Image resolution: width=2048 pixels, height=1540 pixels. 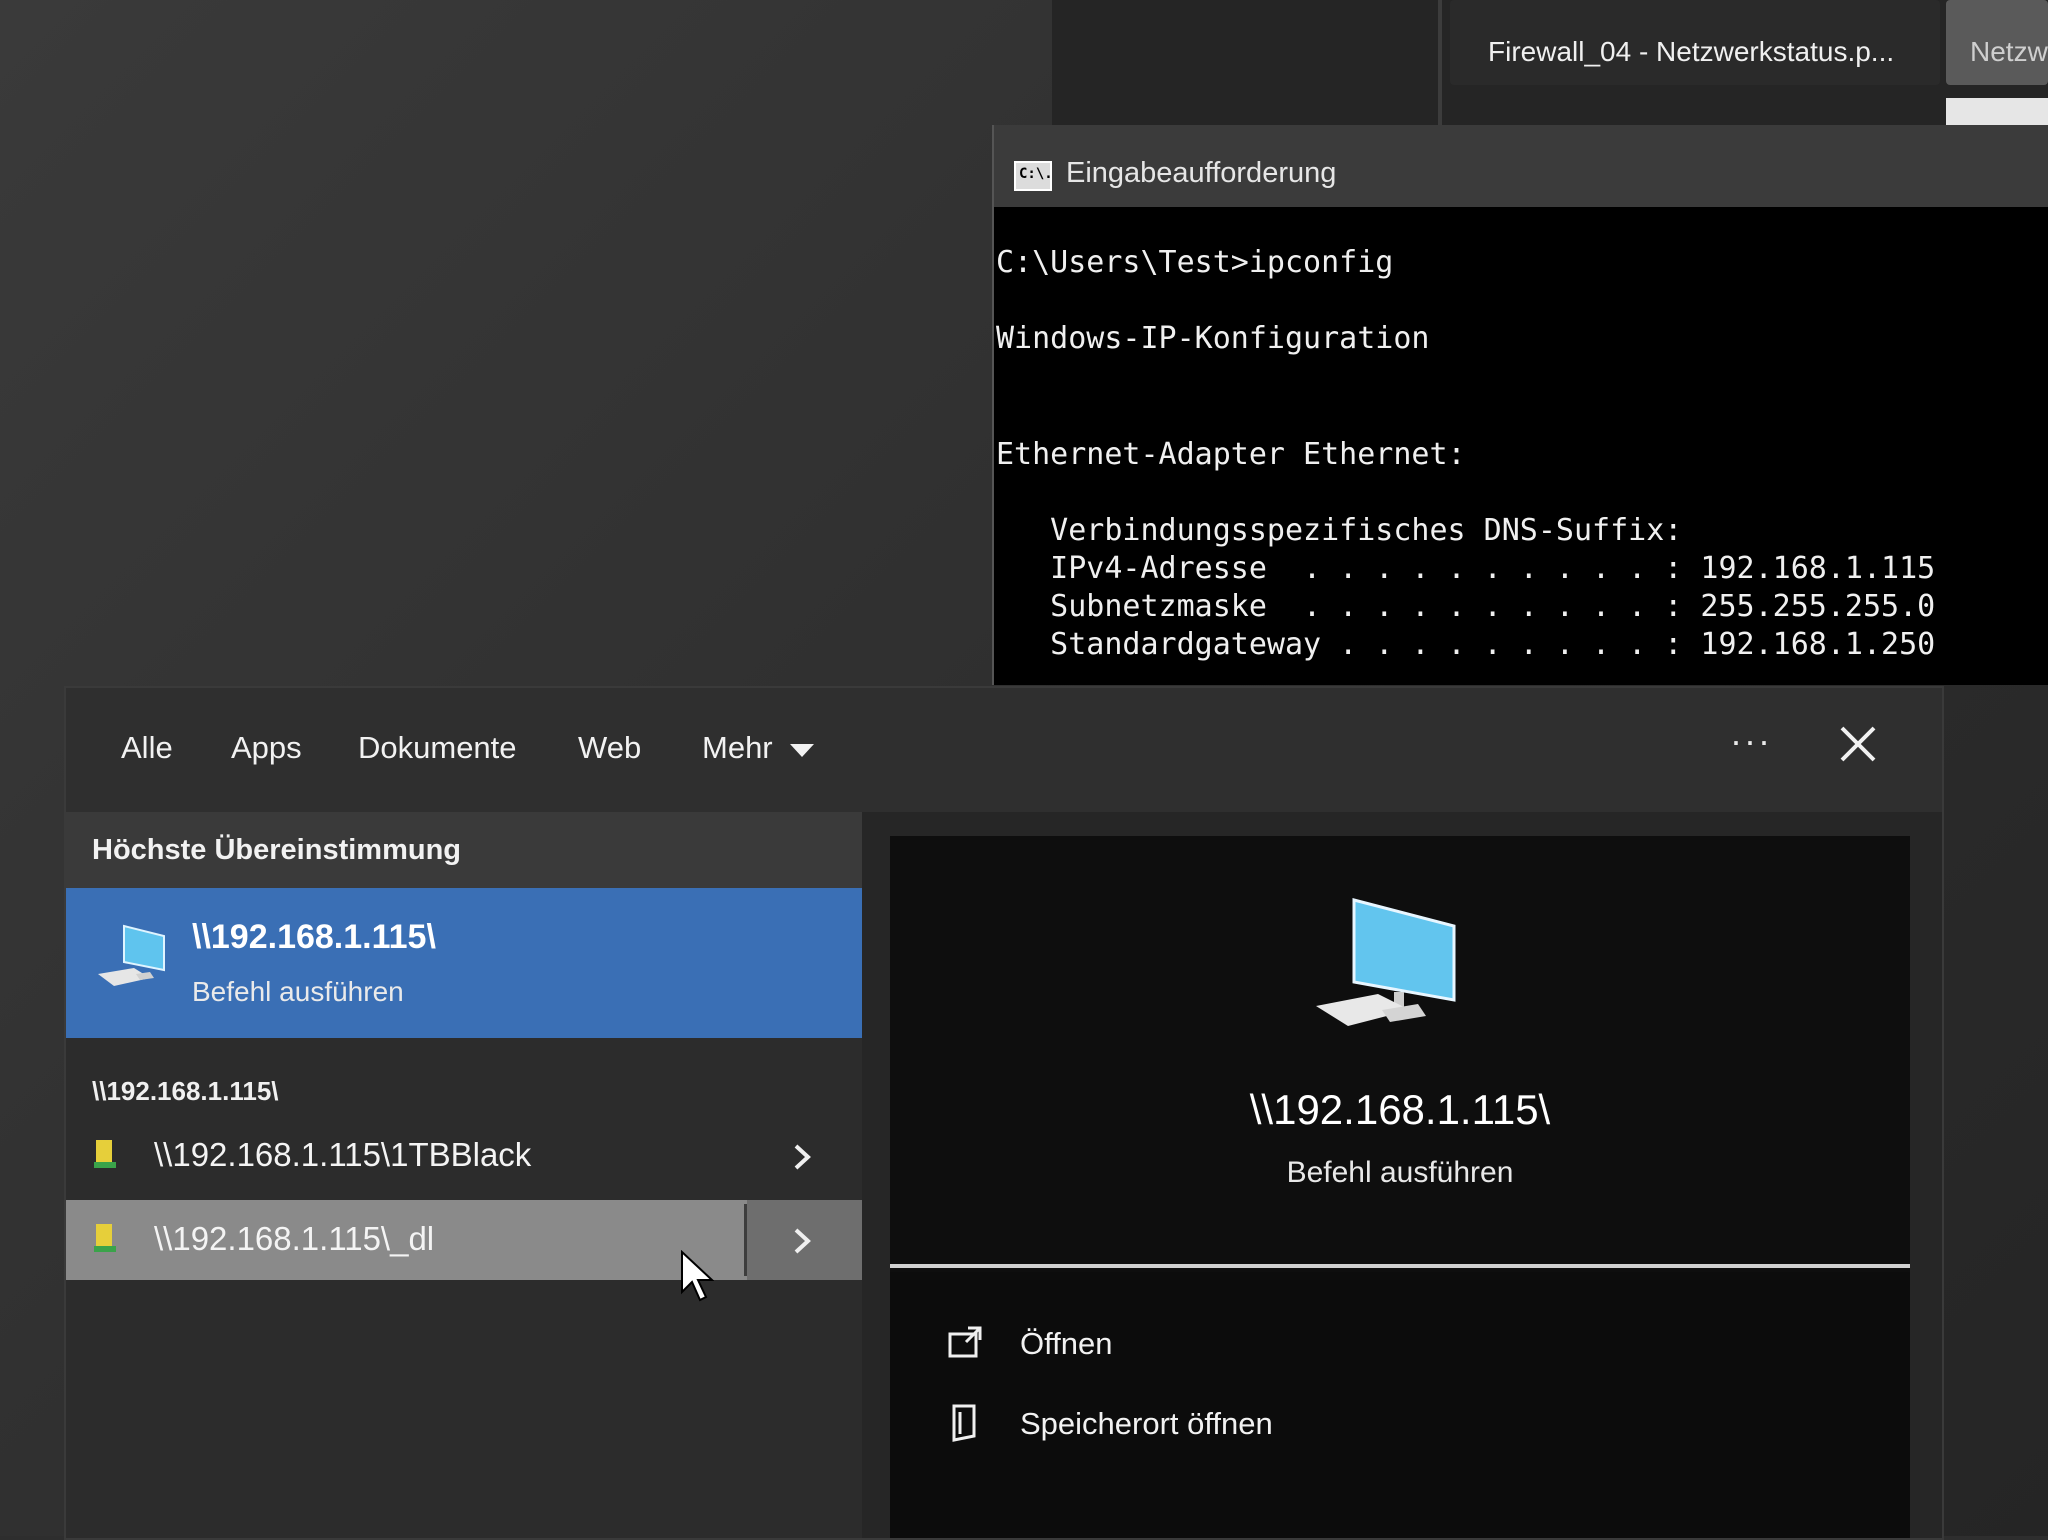 What do you see at coordinates (464, 963) in the screenshot?
I see `best-match-item: \\192.168.1.115\ Befehl ausführen` at bounding box center [464, 963].